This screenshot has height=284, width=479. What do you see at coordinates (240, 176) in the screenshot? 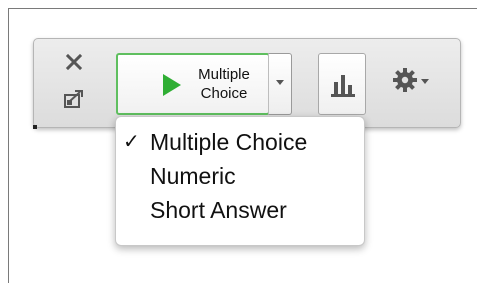
I see `menu-item-numeric: Numeric` at bounding box center [240, 176].